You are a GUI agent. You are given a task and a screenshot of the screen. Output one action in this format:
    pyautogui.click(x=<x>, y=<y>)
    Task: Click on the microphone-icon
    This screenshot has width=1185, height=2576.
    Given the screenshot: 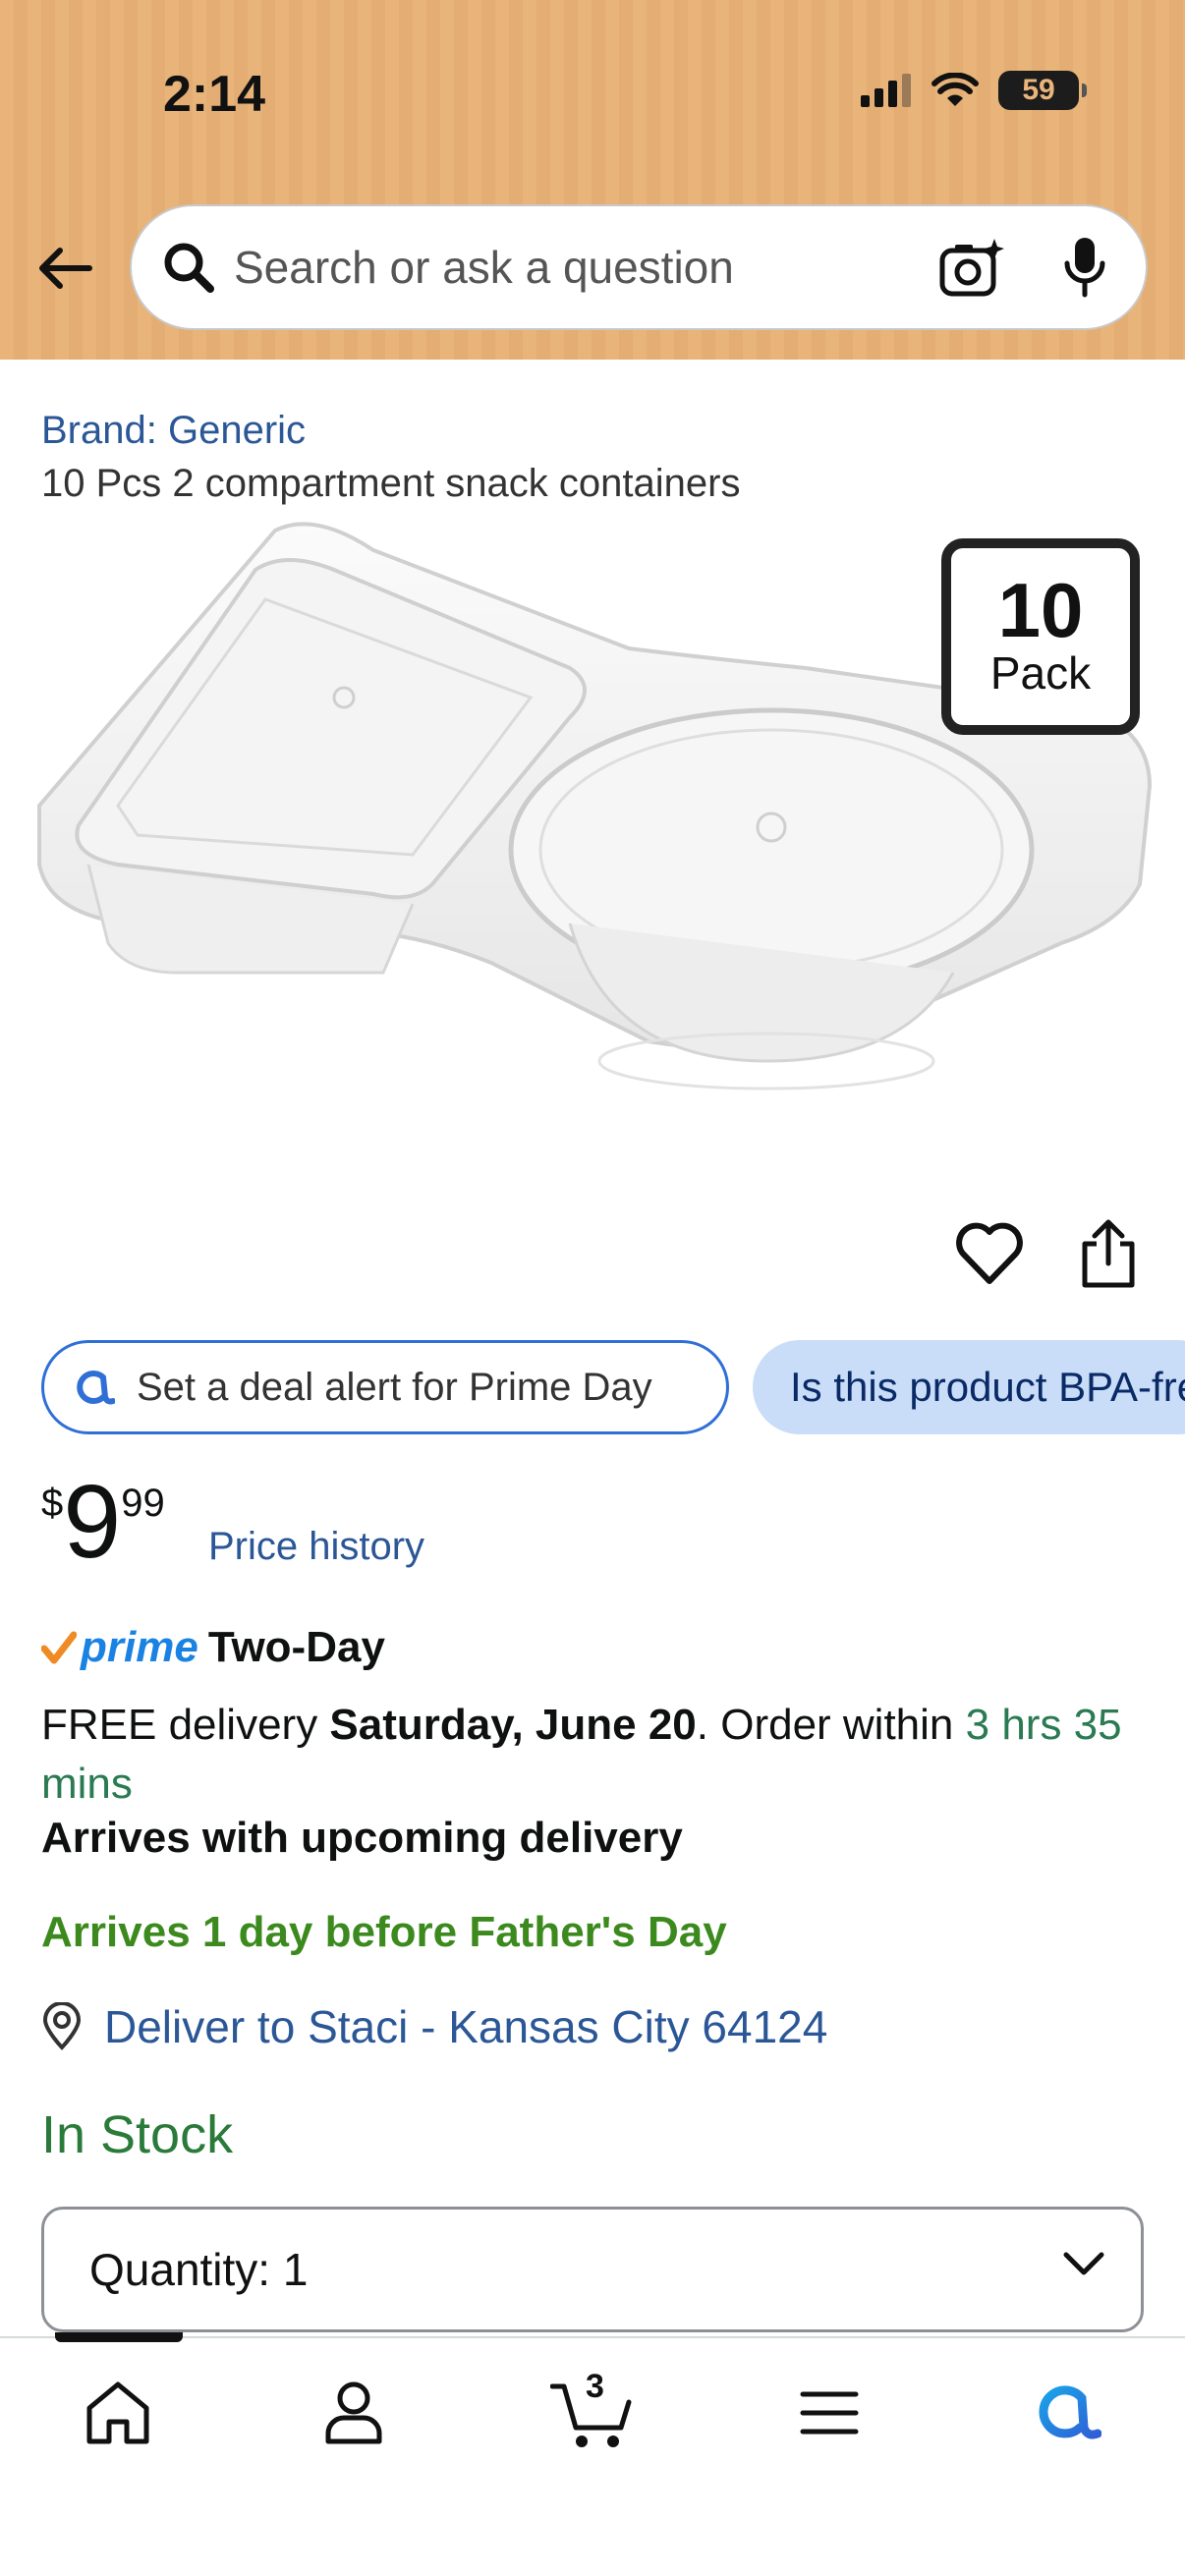 What is the action you would take?
    pyautogui.click(x=1084, y=267)
    